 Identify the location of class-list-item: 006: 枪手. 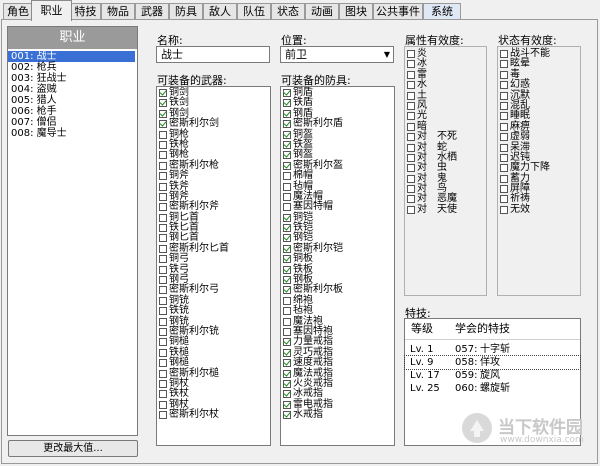
(72, 111).